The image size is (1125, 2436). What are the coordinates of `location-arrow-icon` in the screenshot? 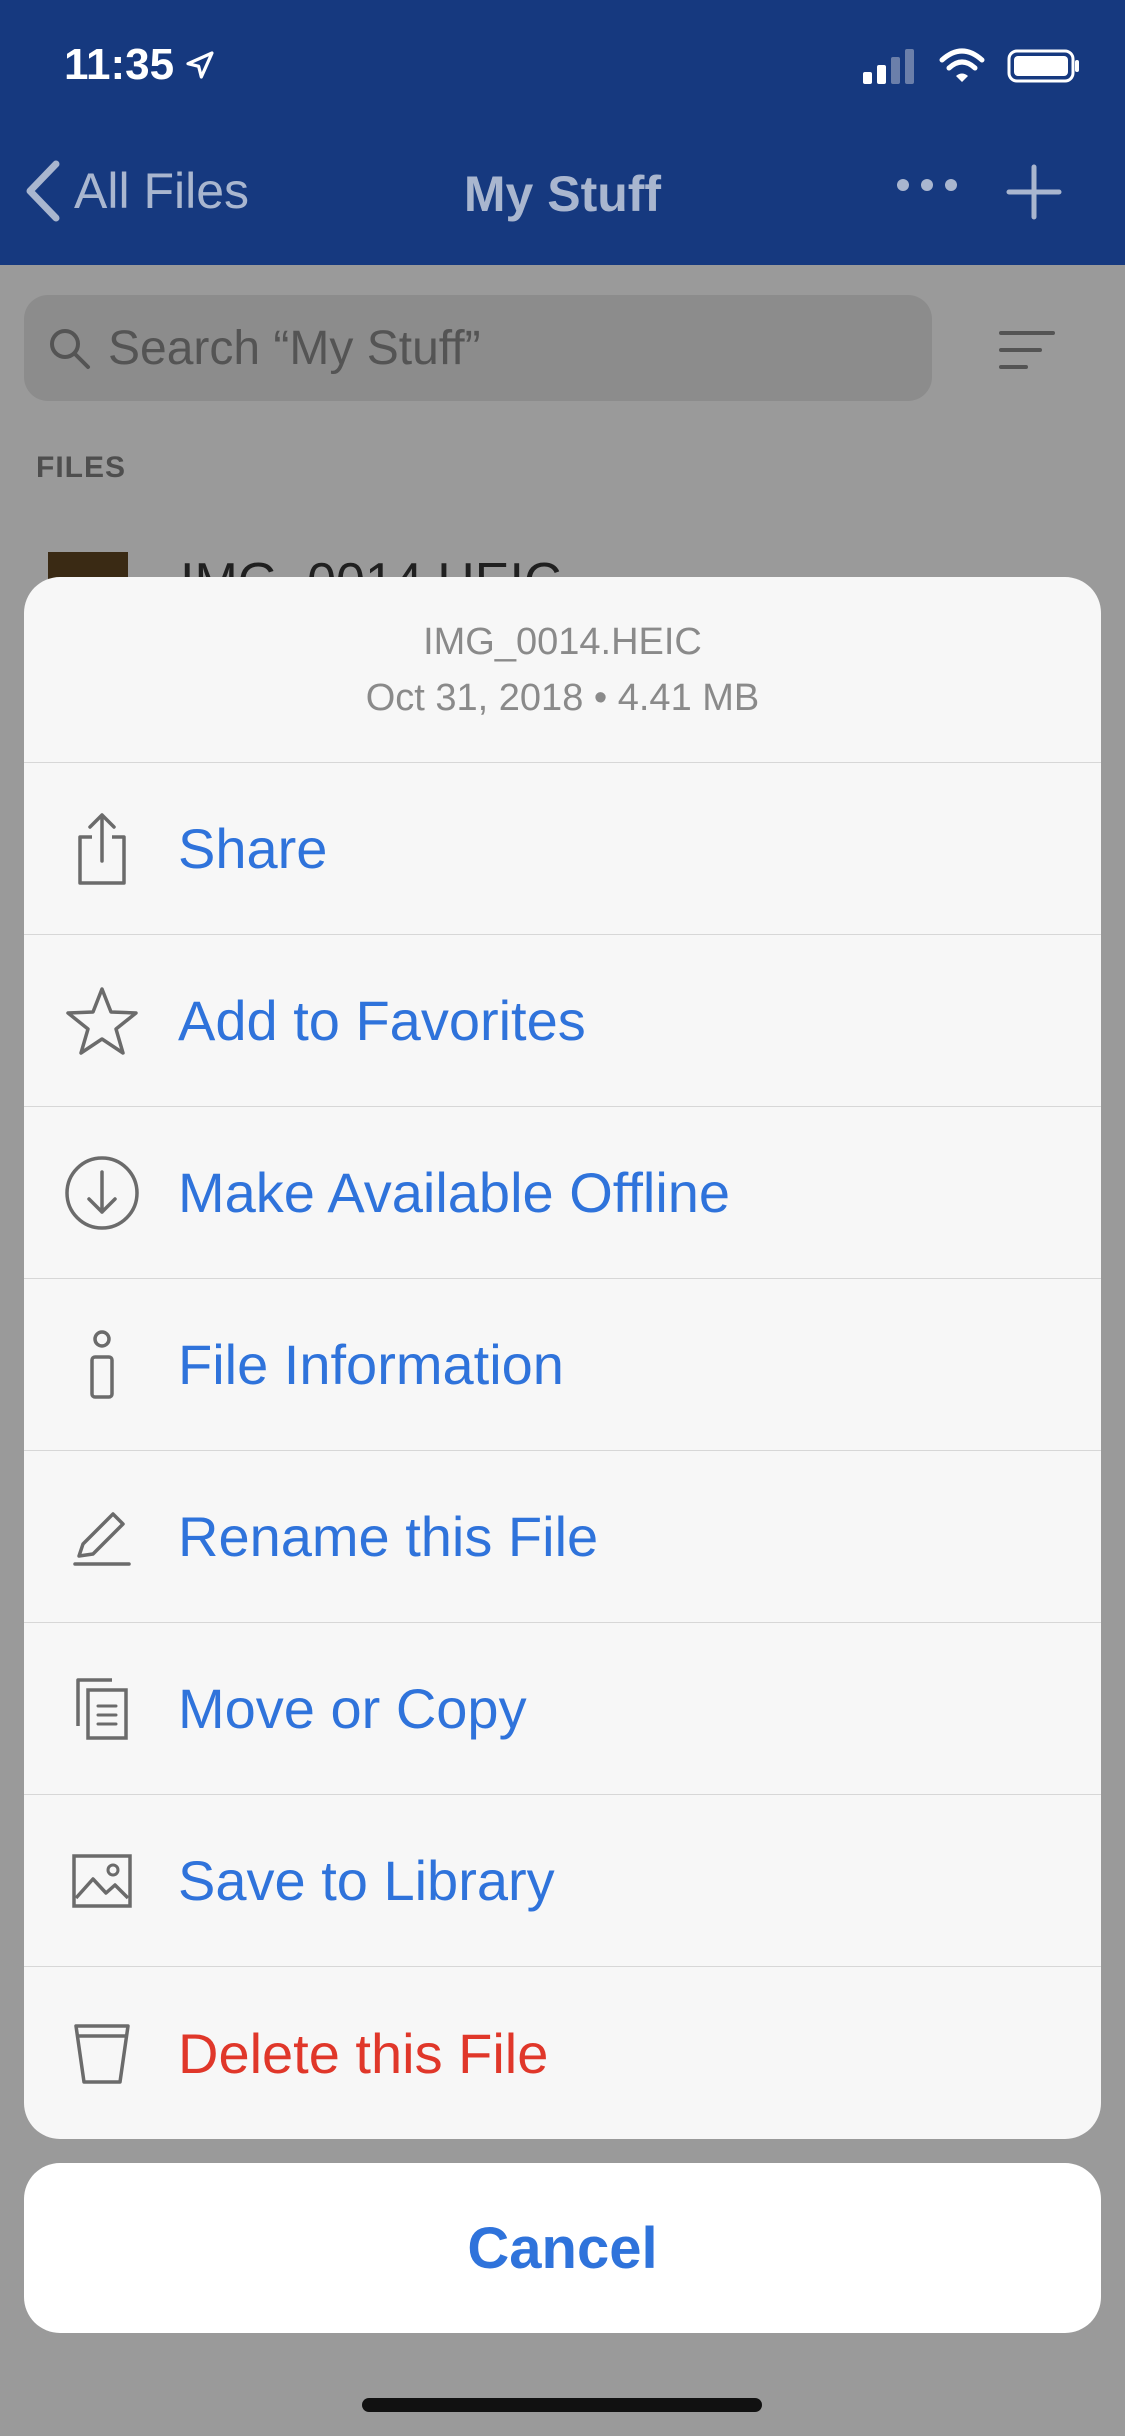 It's located at (200, 65).